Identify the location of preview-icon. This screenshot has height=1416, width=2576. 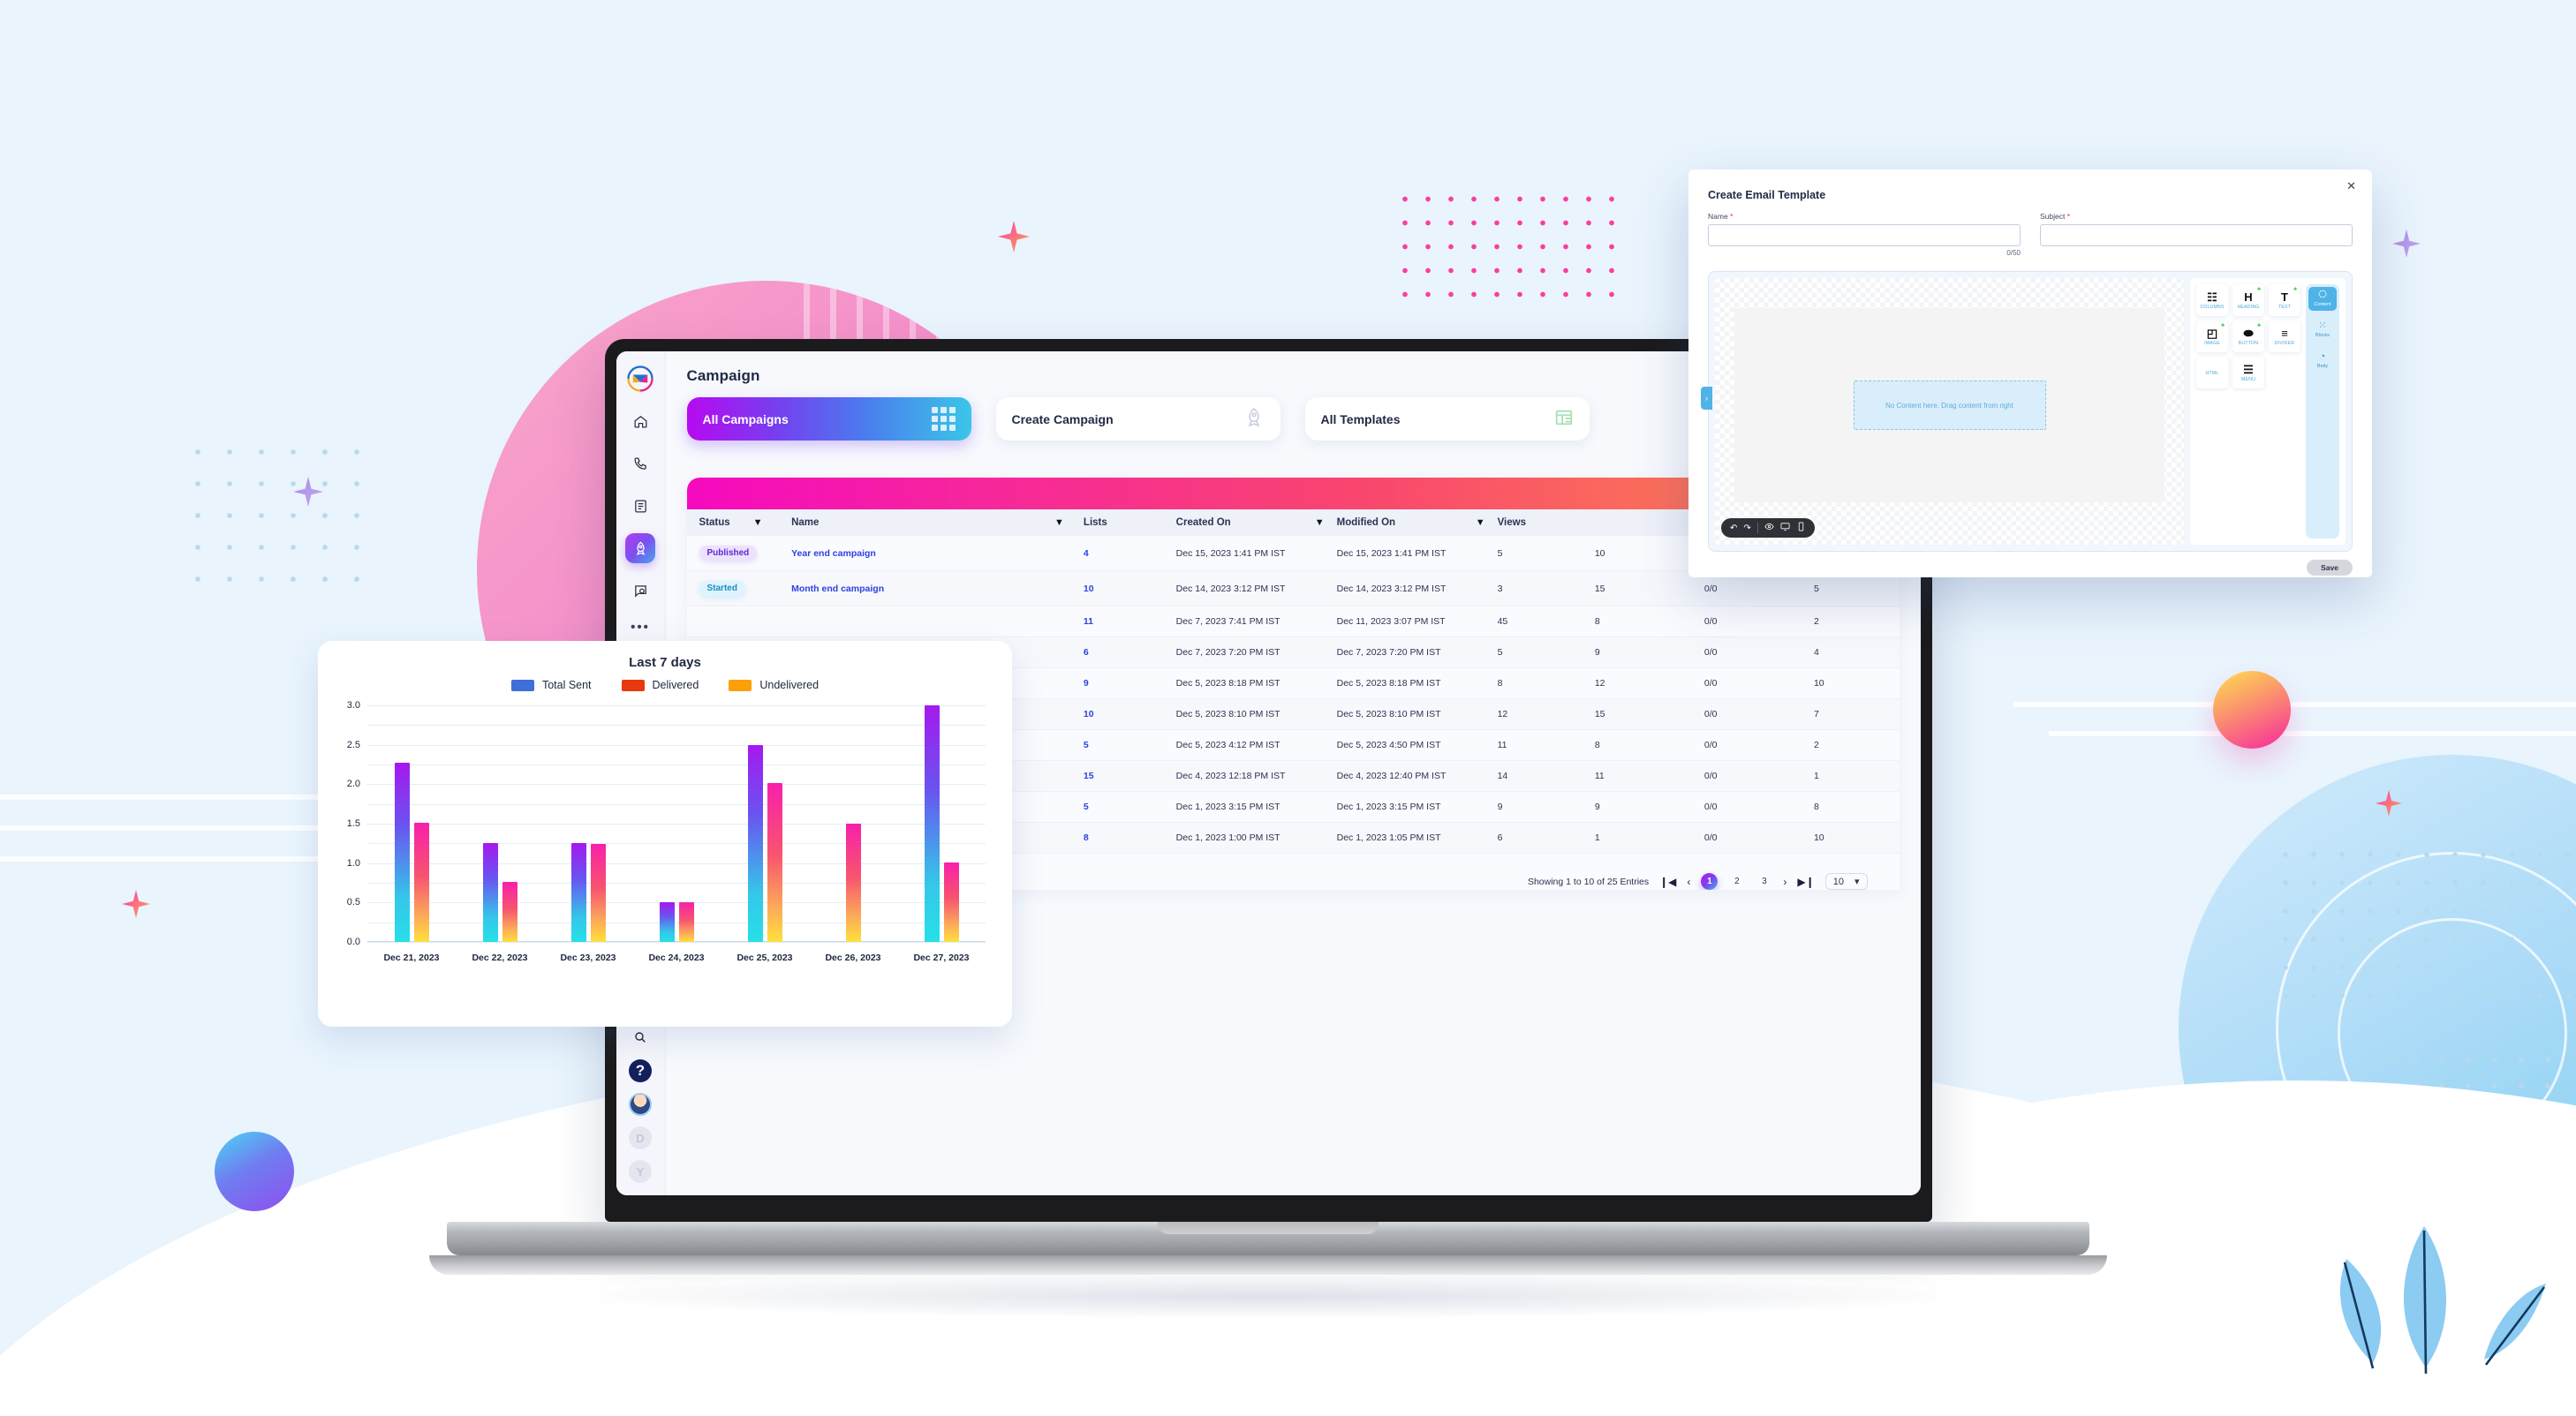
(1769, 528).